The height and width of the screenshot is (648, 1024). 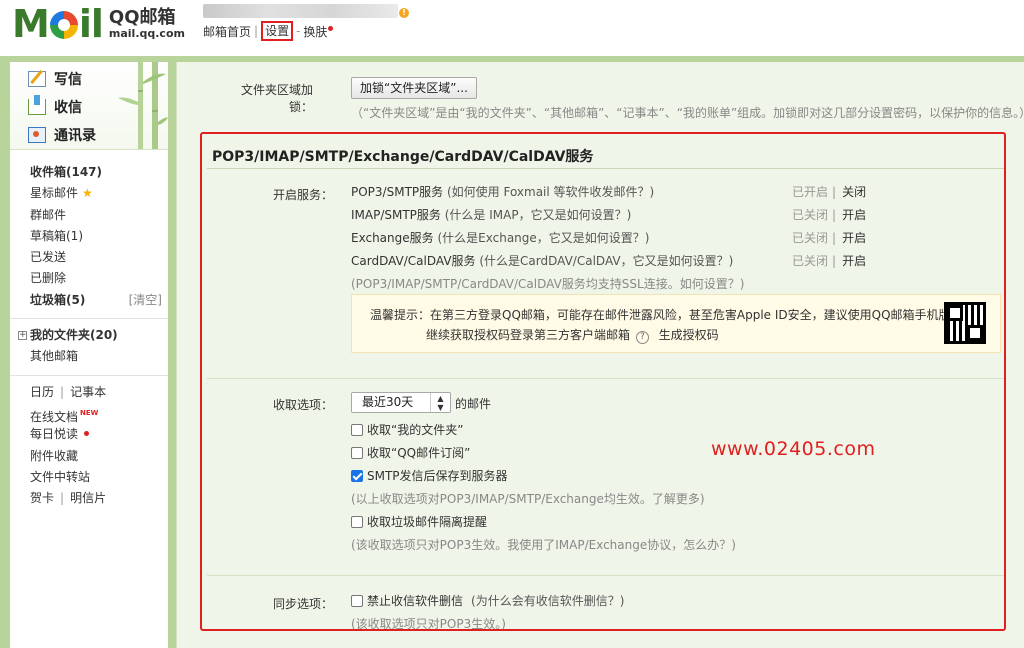 I want to click on logo-circle-icon, so click(x=63, y=25).